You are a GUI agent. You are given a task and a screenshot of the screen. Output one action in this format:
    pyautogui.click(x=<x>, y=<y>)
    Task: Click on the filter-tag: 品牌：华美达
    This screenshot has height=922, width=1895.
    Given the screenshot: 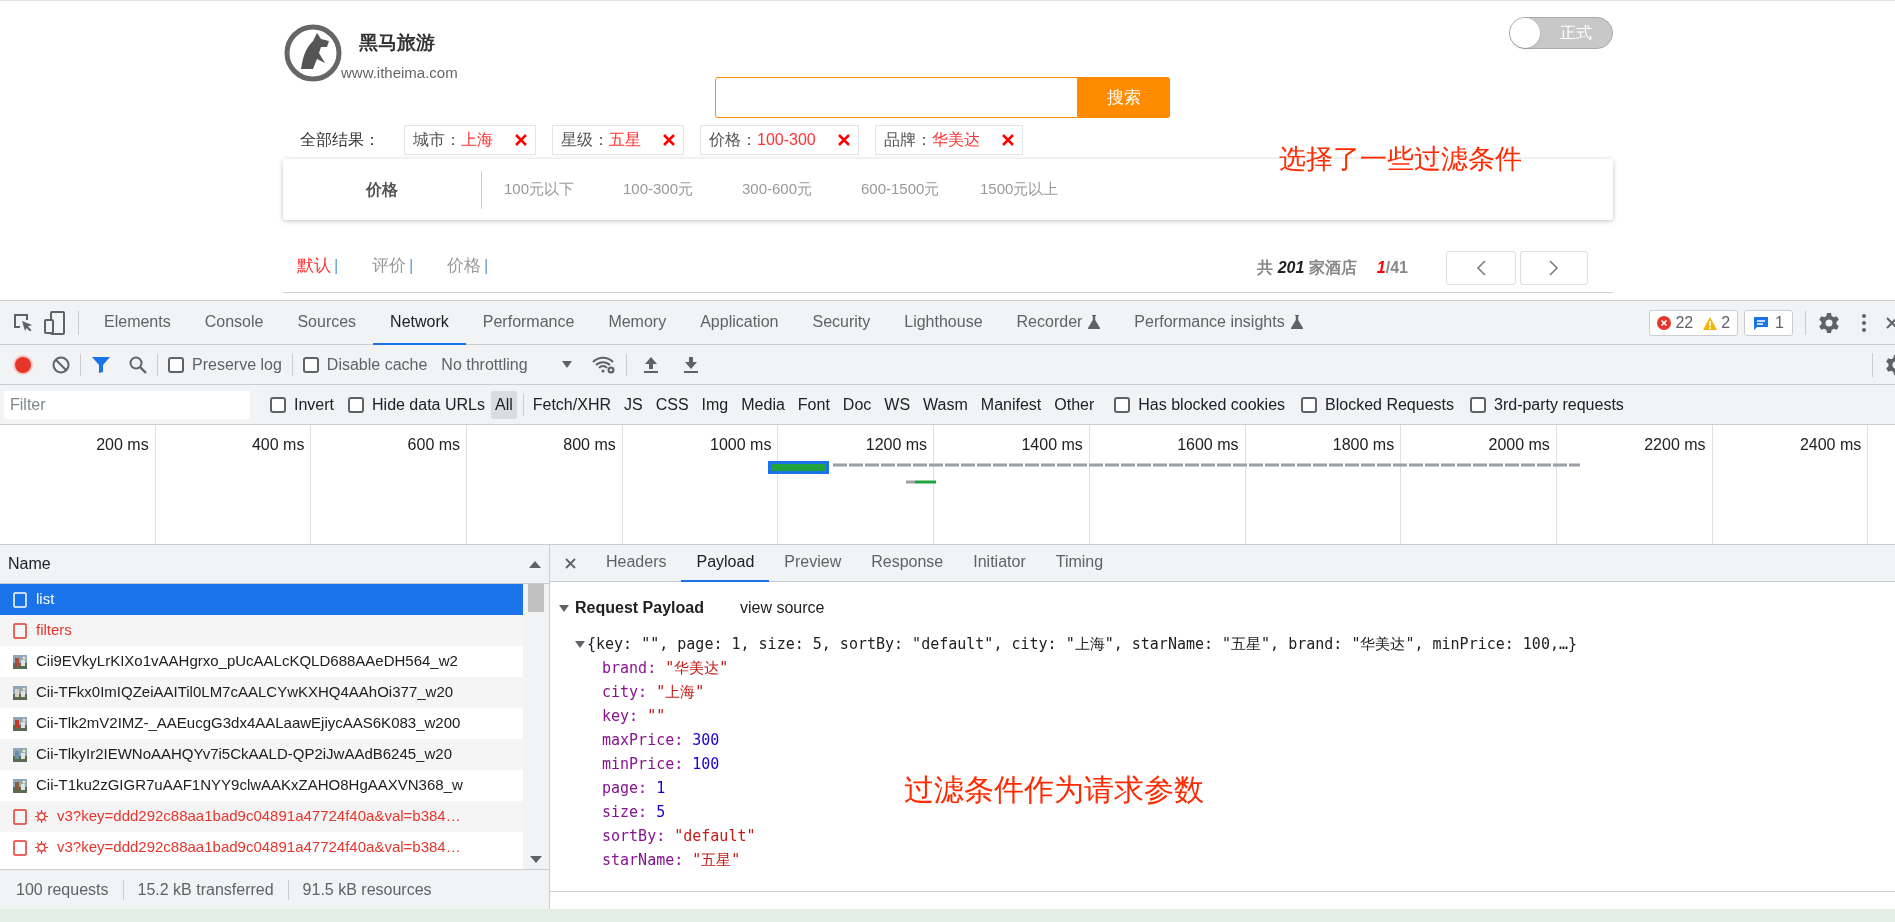 What is the action you would take?
    pyautogui.click(x=948, y=140)
    